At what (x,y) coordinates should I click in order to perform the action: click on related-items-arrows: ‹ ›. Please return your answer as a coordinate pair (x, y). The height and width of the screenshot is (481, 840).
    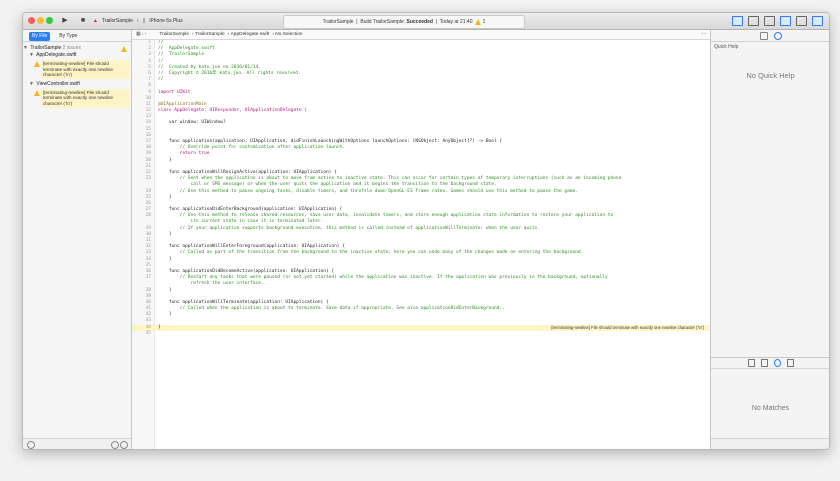
    Looking at the image, I should click on (703, 34).